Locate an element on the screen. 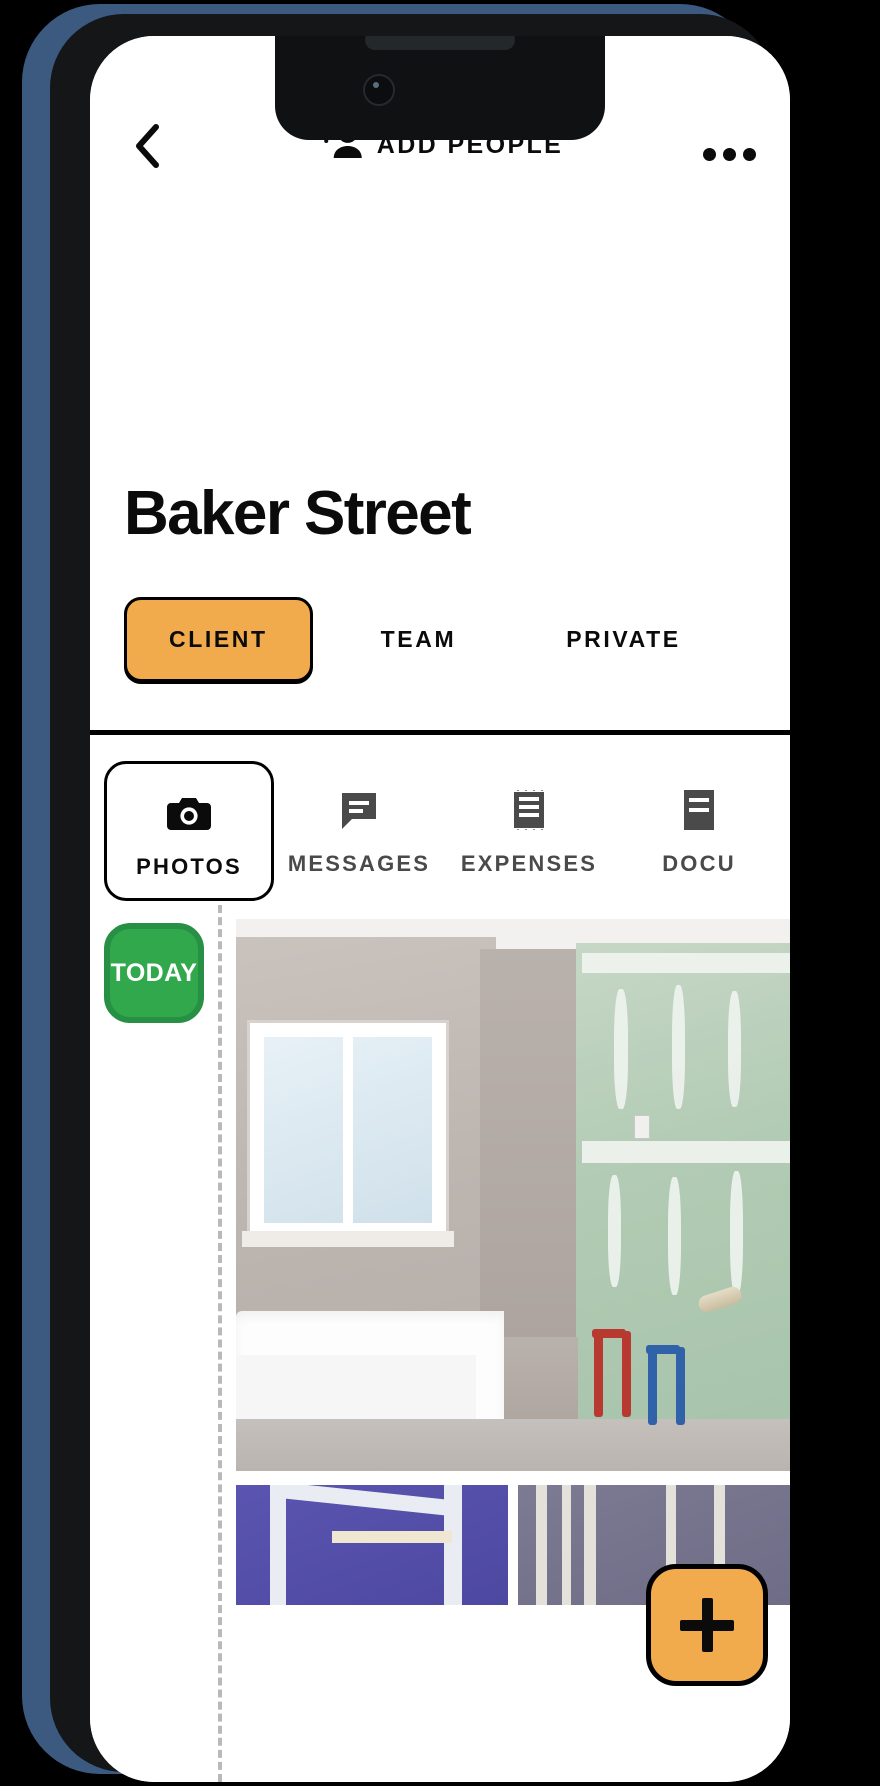  phone-notch is located at coordinates (440, 88).